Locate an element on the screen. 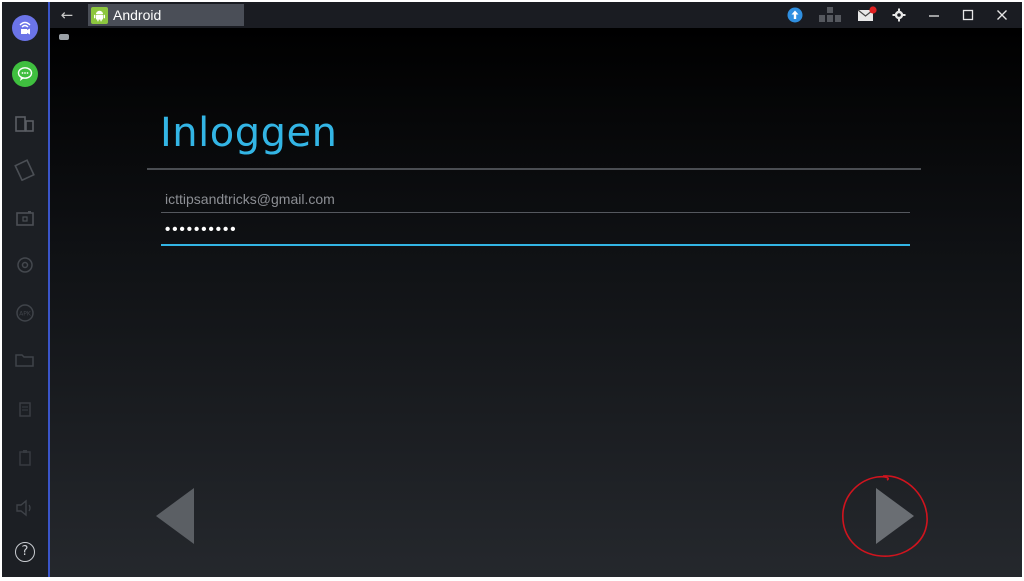 The height and width of the screenshot is (581, 1024). sidebar-location is located at coordinates (25, 265).